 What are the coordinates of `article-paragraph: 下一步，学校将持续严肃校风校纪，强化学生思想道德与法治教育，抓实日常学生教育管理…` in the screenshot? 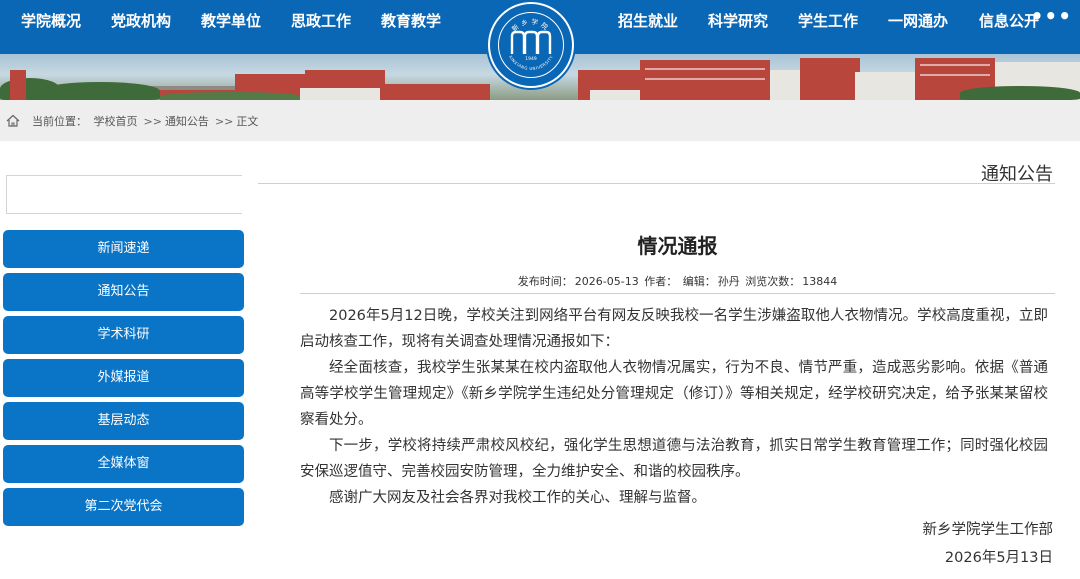 It's located at (674, 459).